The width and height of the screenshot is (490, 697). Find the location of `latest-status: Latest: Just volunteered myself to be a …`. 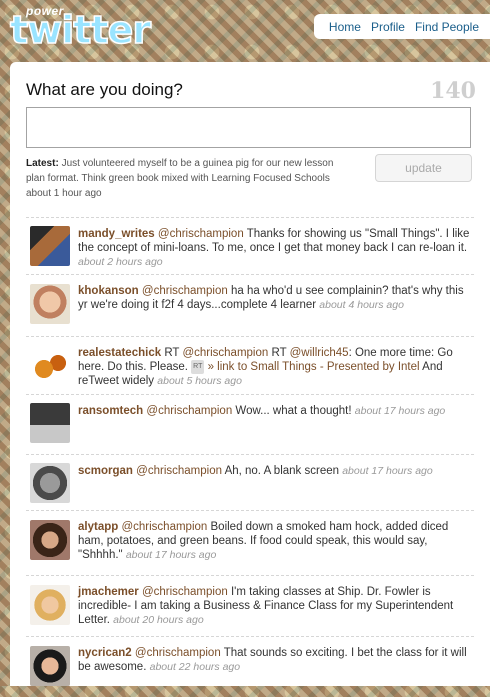

latest-status: Latest: Just volunteered myself to be a … is located at coordinates (186, 178).